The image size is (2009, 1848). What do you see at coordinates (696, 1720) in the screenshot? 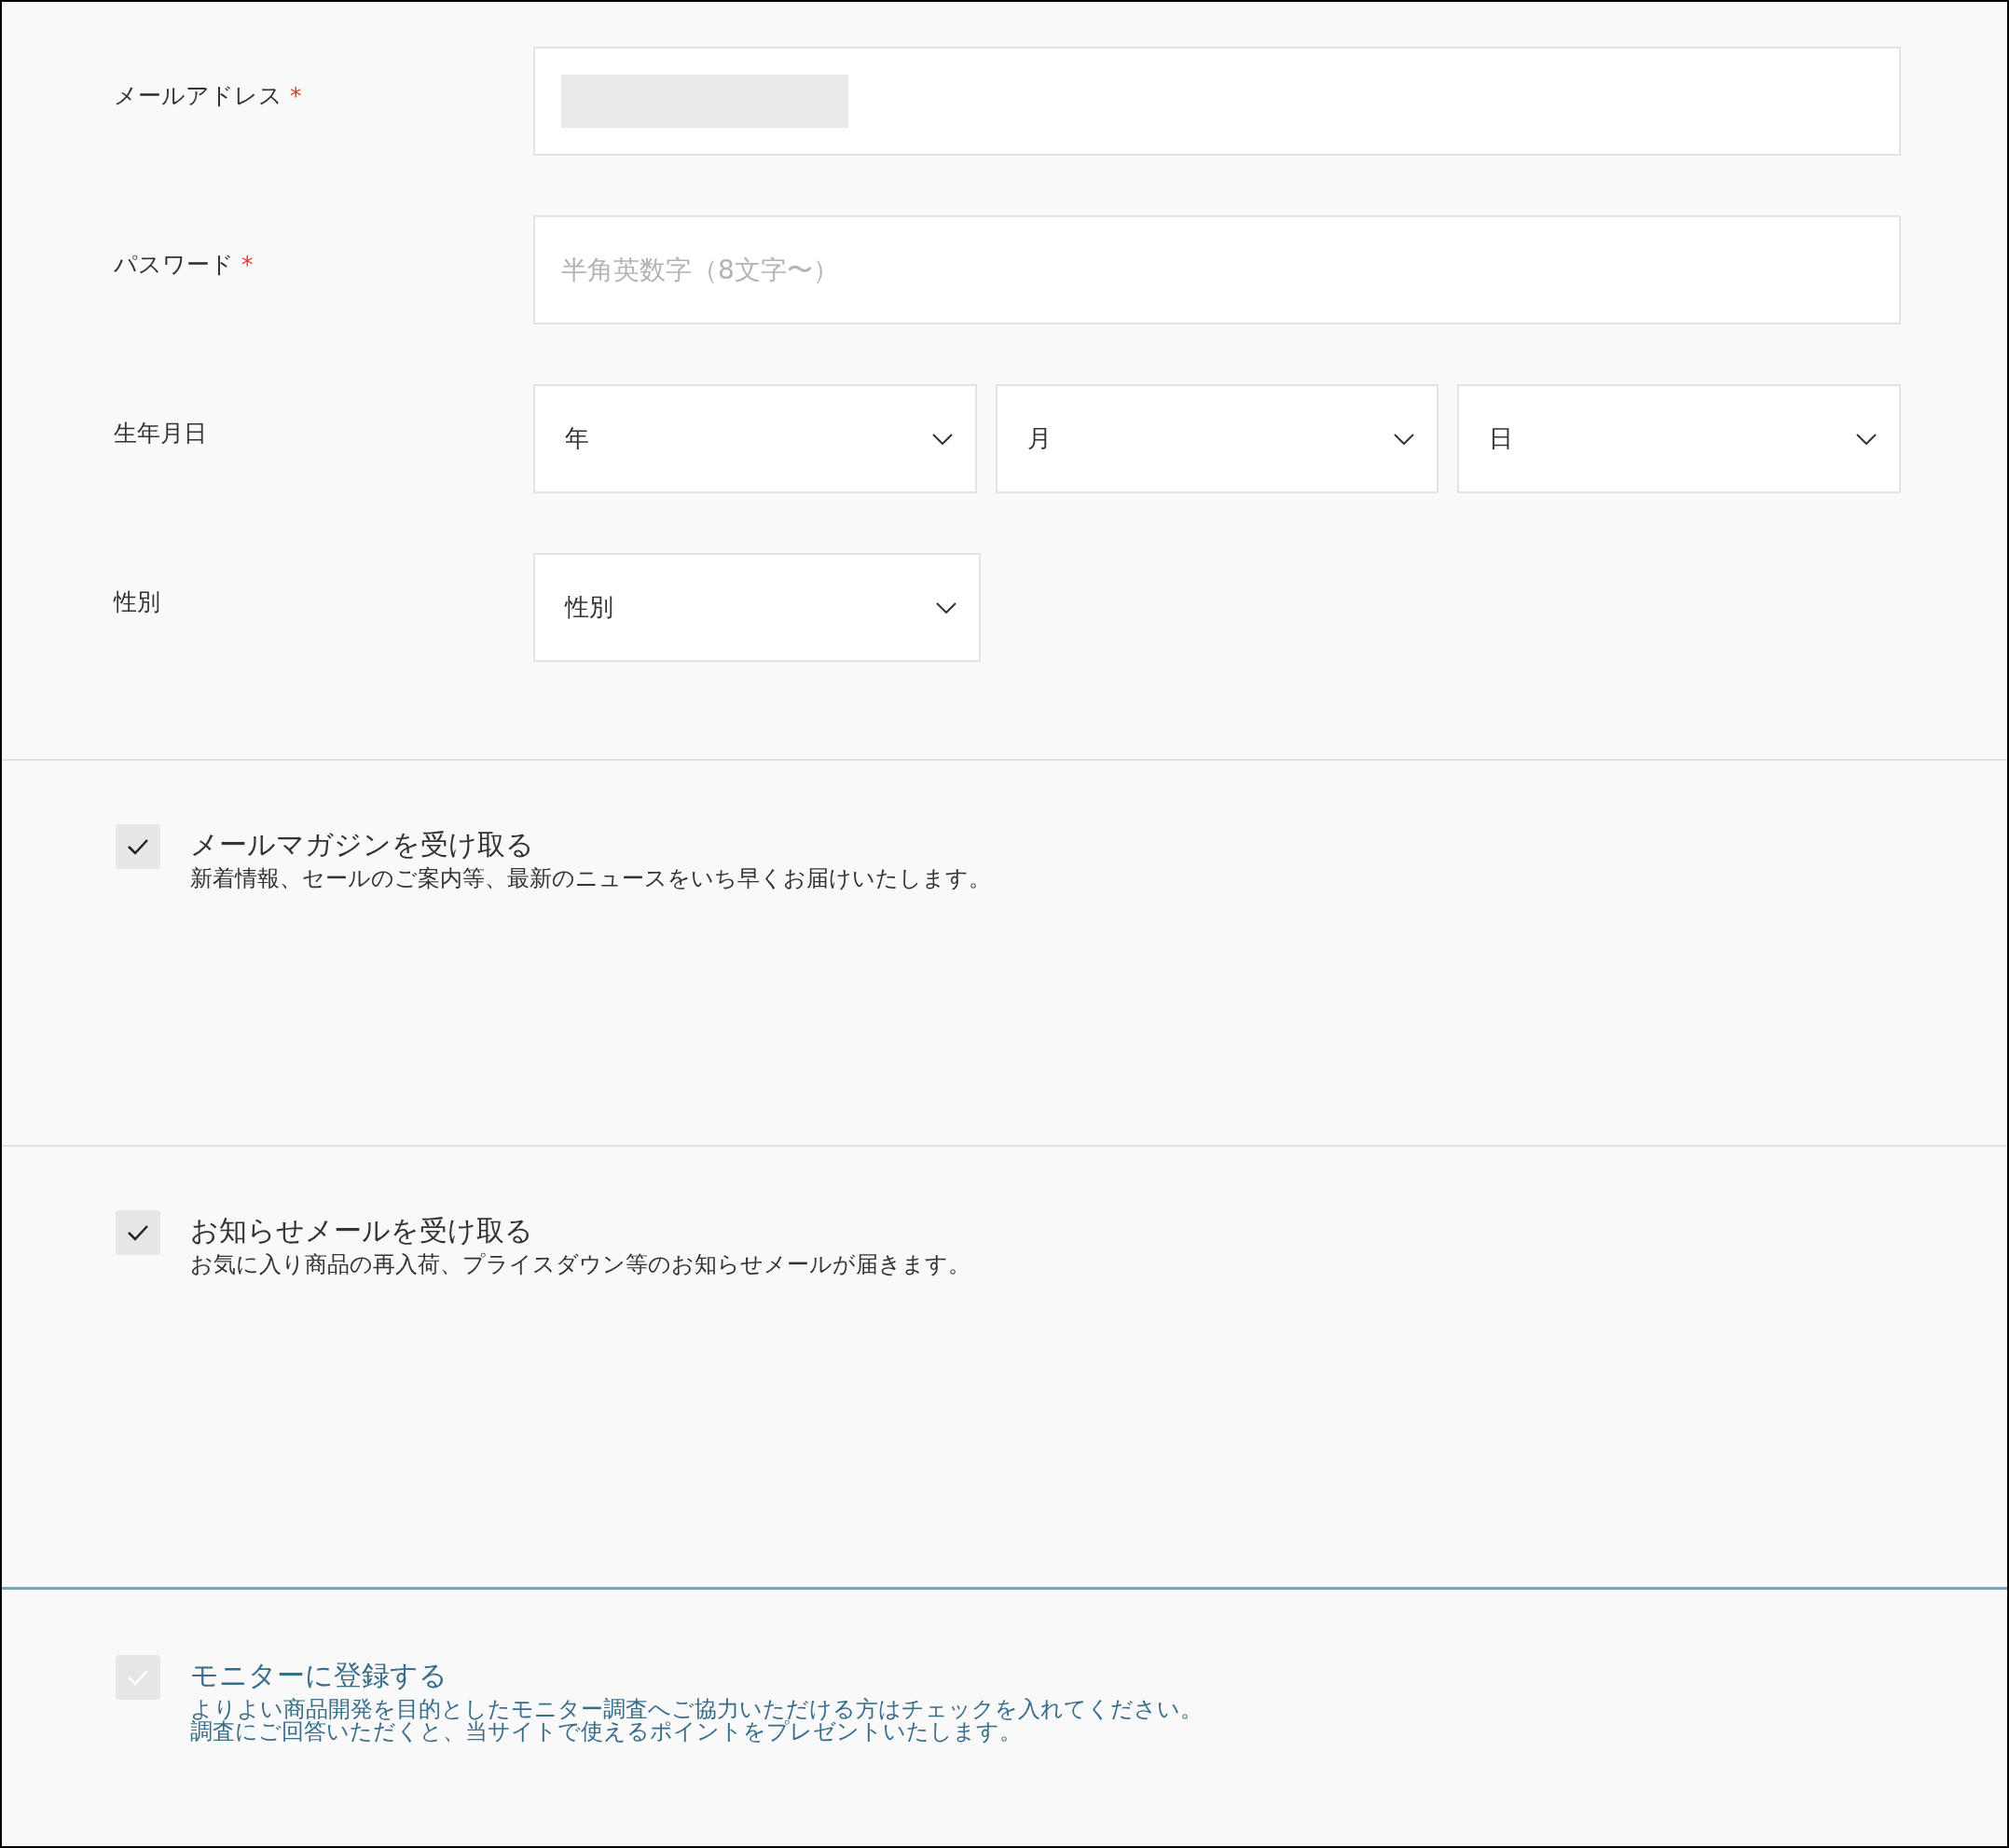
I see `option-description: よりよい商品開発を目的としたモニター調査へご協力いただける方はチェックを入れてください。 調査にご回答いただくと、当サイトで使えるポイントをプレゼントいたします。` at bounding box center [696, 1720].